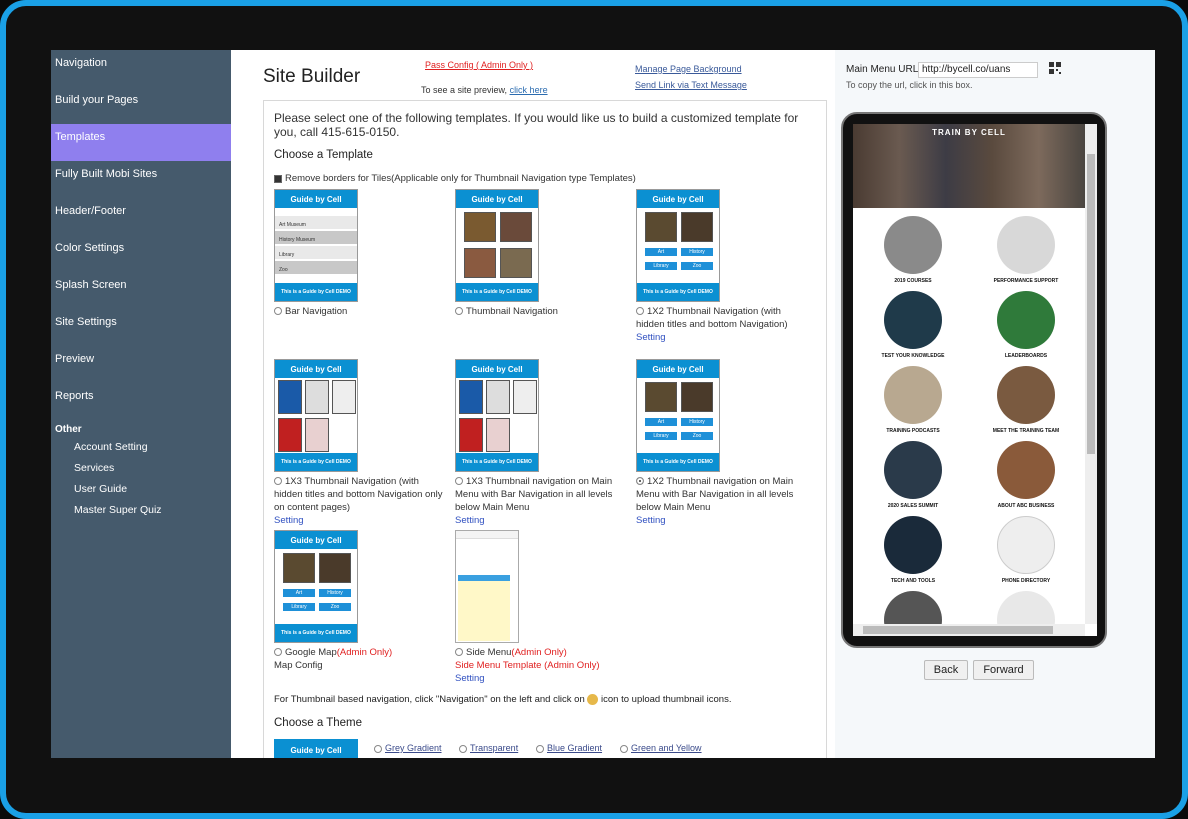 The image size is (1188, 819). Describe the element at coordinates (540, 665) in the screenshot. I see `side-menu-template-link: Side Menu Template (Admin Only)` at that location.